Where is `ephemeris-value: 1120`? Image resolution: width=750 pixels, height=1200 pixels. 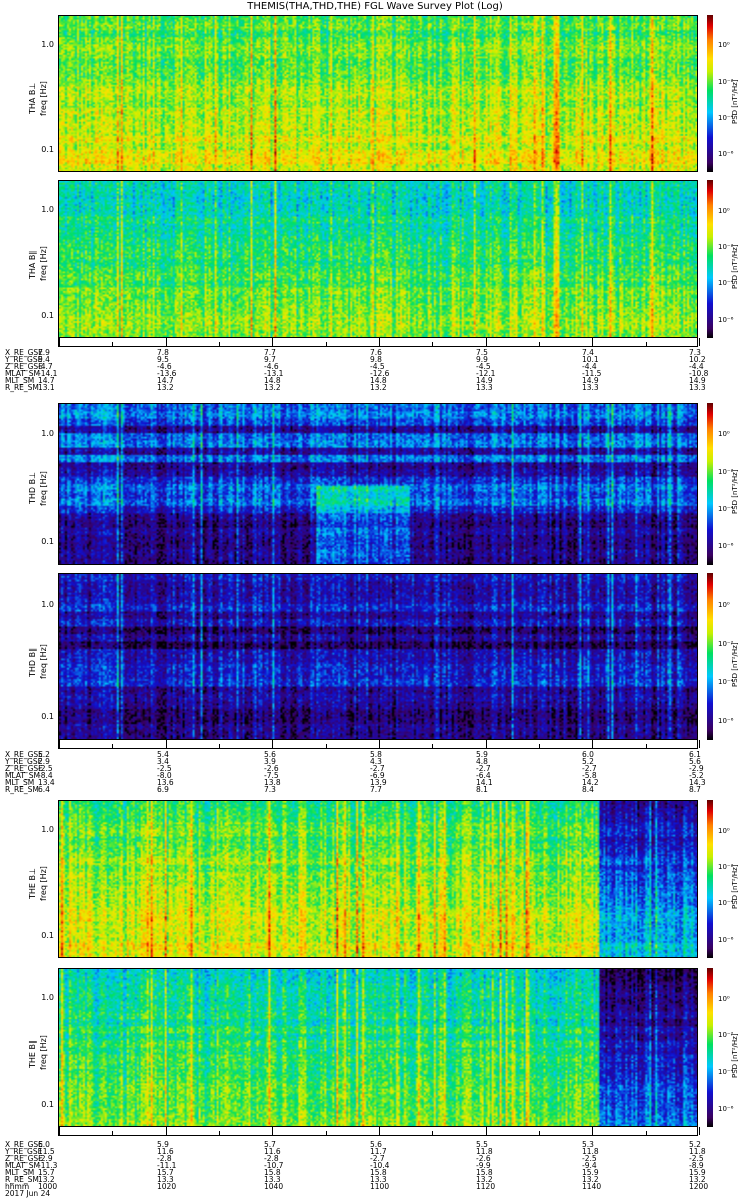 ephemeris-value: 1120 is located at coordinates (486, 1186).